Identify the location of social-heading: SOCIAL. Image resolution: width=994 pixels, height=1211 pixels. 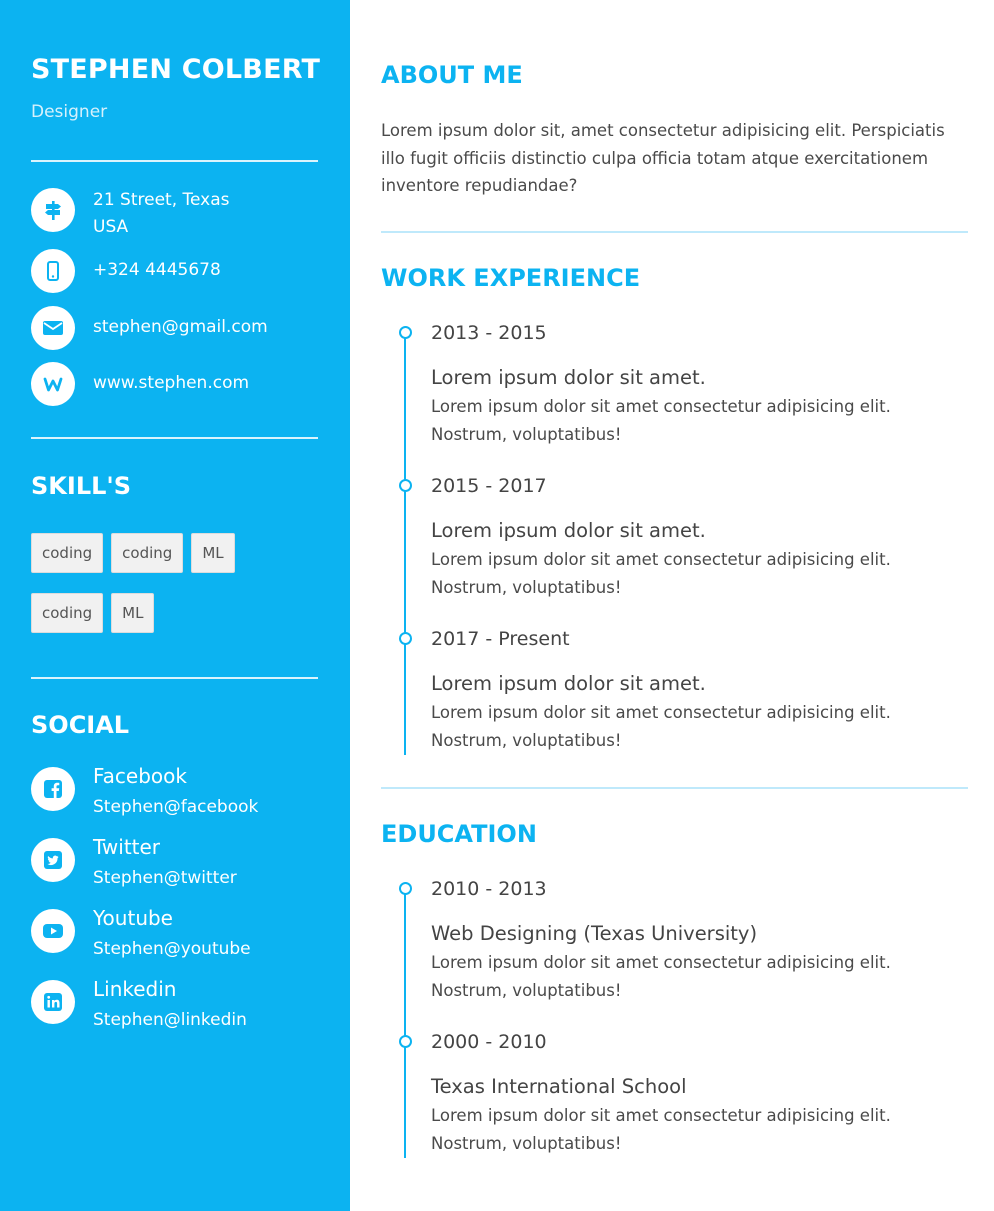
(80, 725).